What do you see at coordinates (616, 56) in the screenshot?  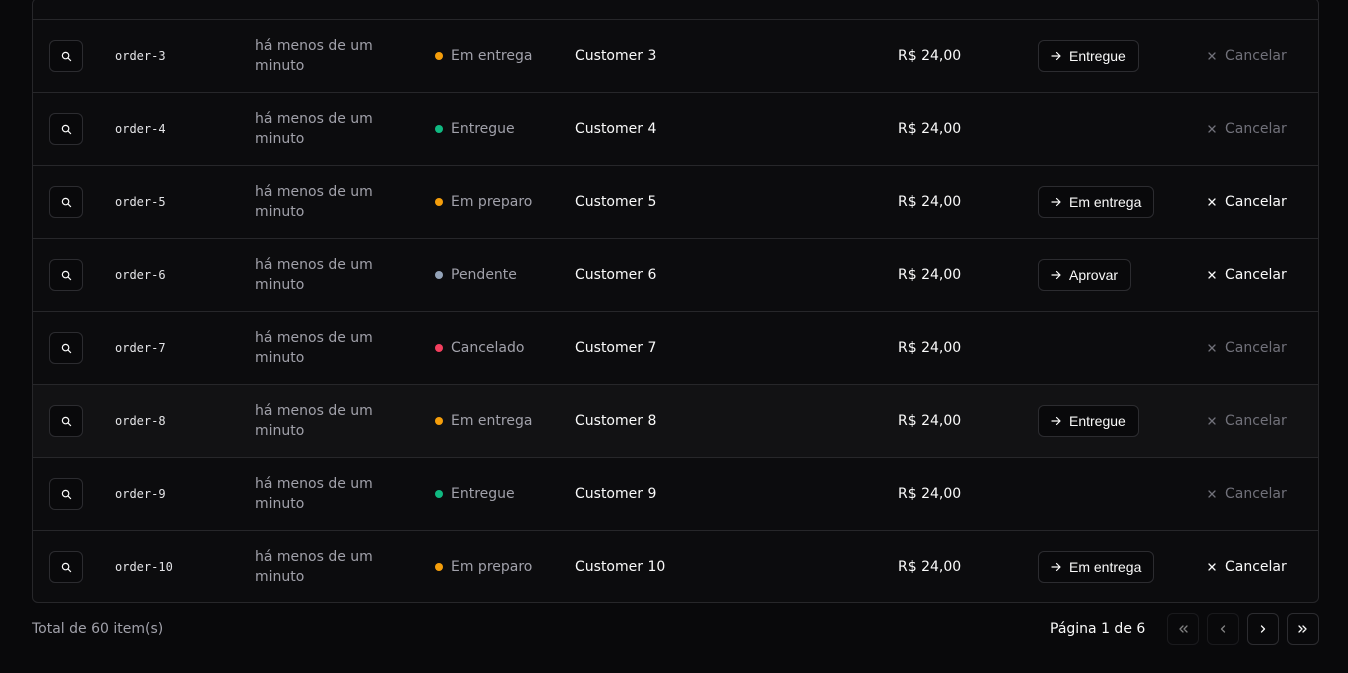 I see `customer-name: Customer 3` at bounding box center [616, 56].